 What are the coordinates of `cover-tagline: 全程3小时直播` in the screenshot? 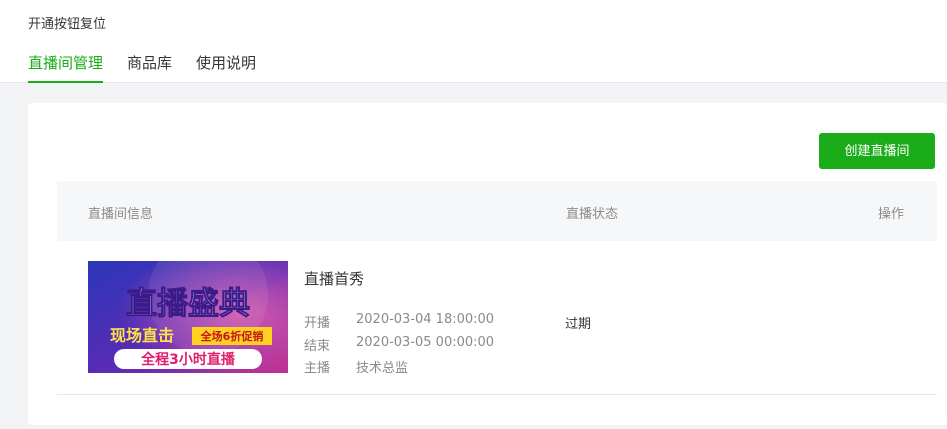 It's located at (188, 359).